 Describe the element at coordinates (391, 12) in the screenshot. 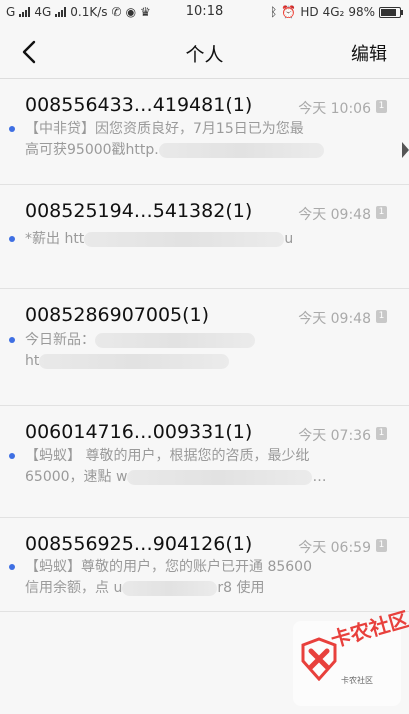

I see `battery-icon` at that location.